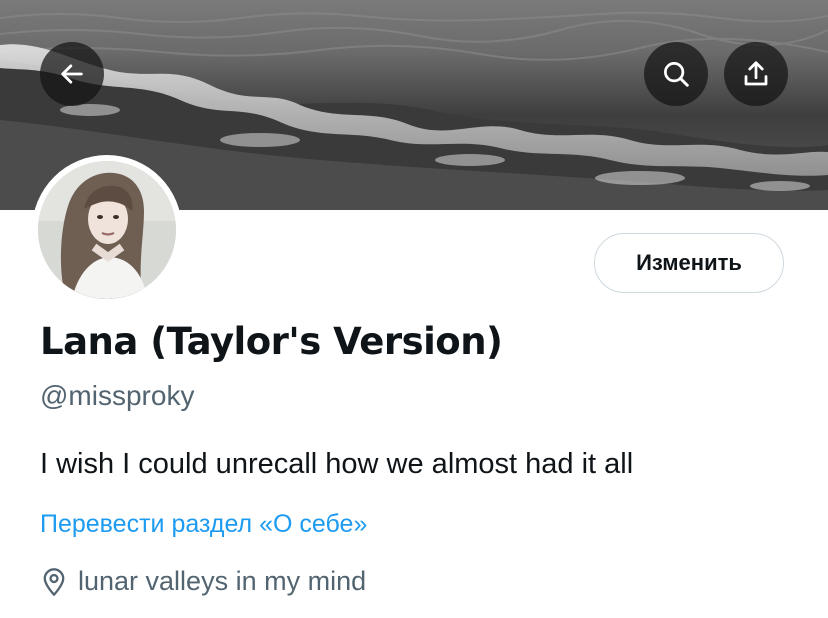 The width and height of the screenshot is (828, 618). I want to click on avatar-frame, so click(107, 230).